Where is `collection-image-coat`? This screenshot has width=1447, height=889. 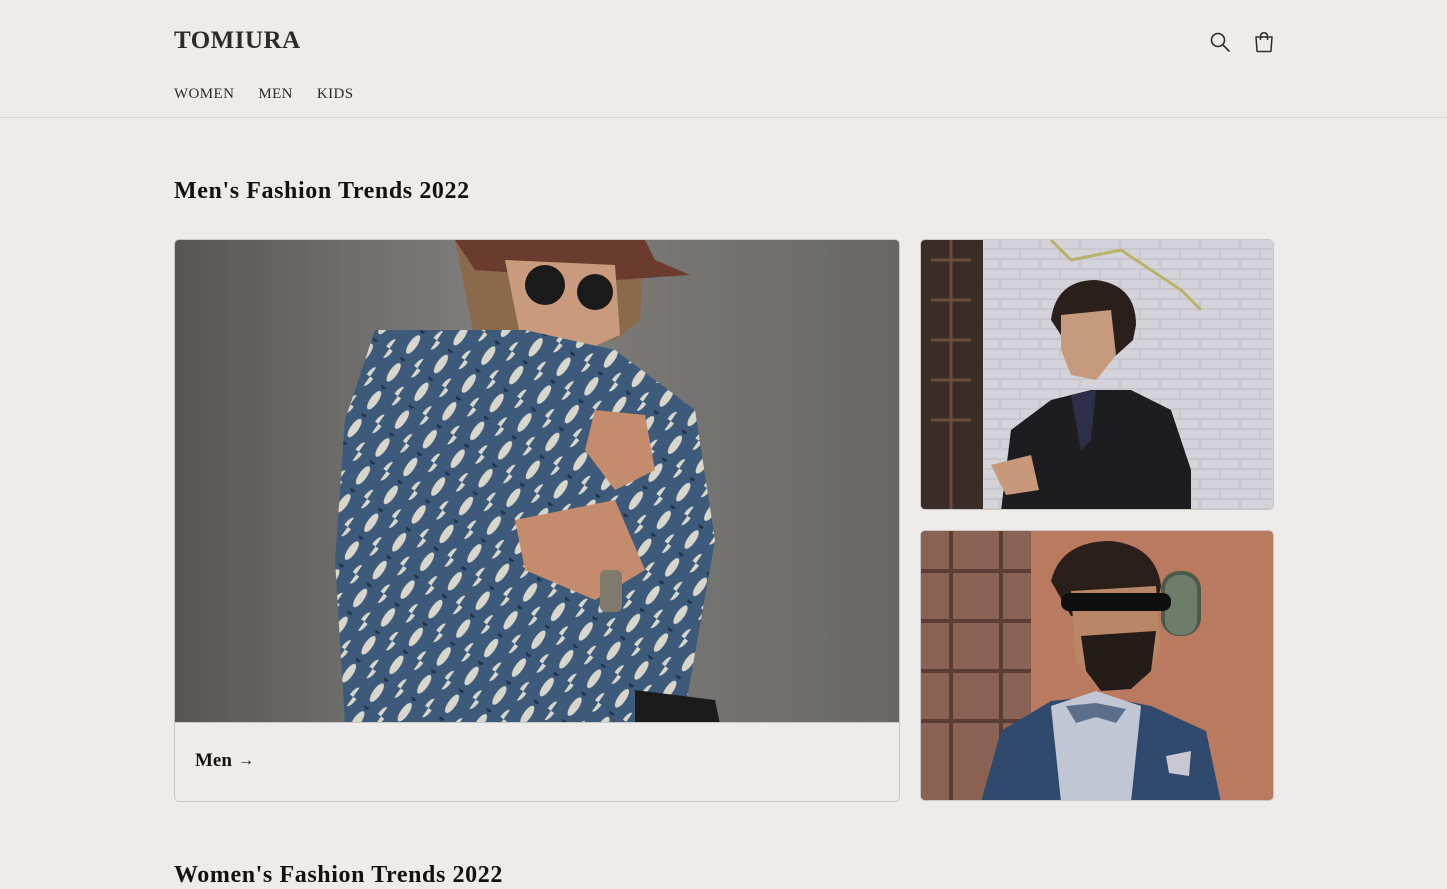
collection-image-coat is located at coordinates (1097, 374).